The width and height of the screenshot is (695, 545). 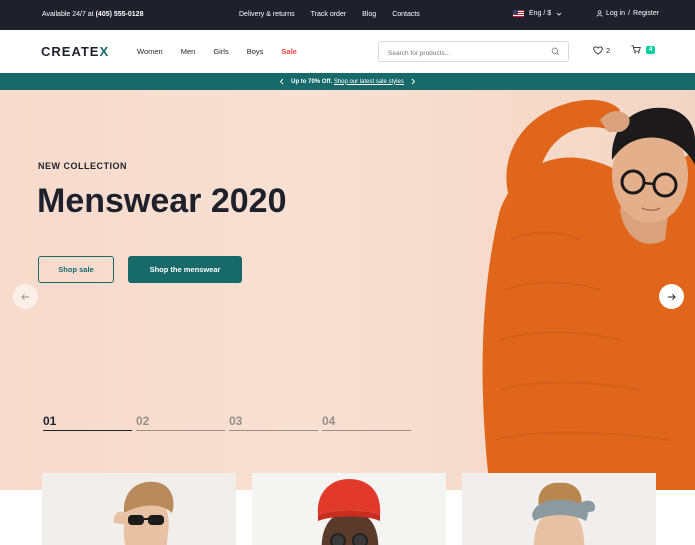 I want to click on slider-next-button, so click(x=671, y=296).